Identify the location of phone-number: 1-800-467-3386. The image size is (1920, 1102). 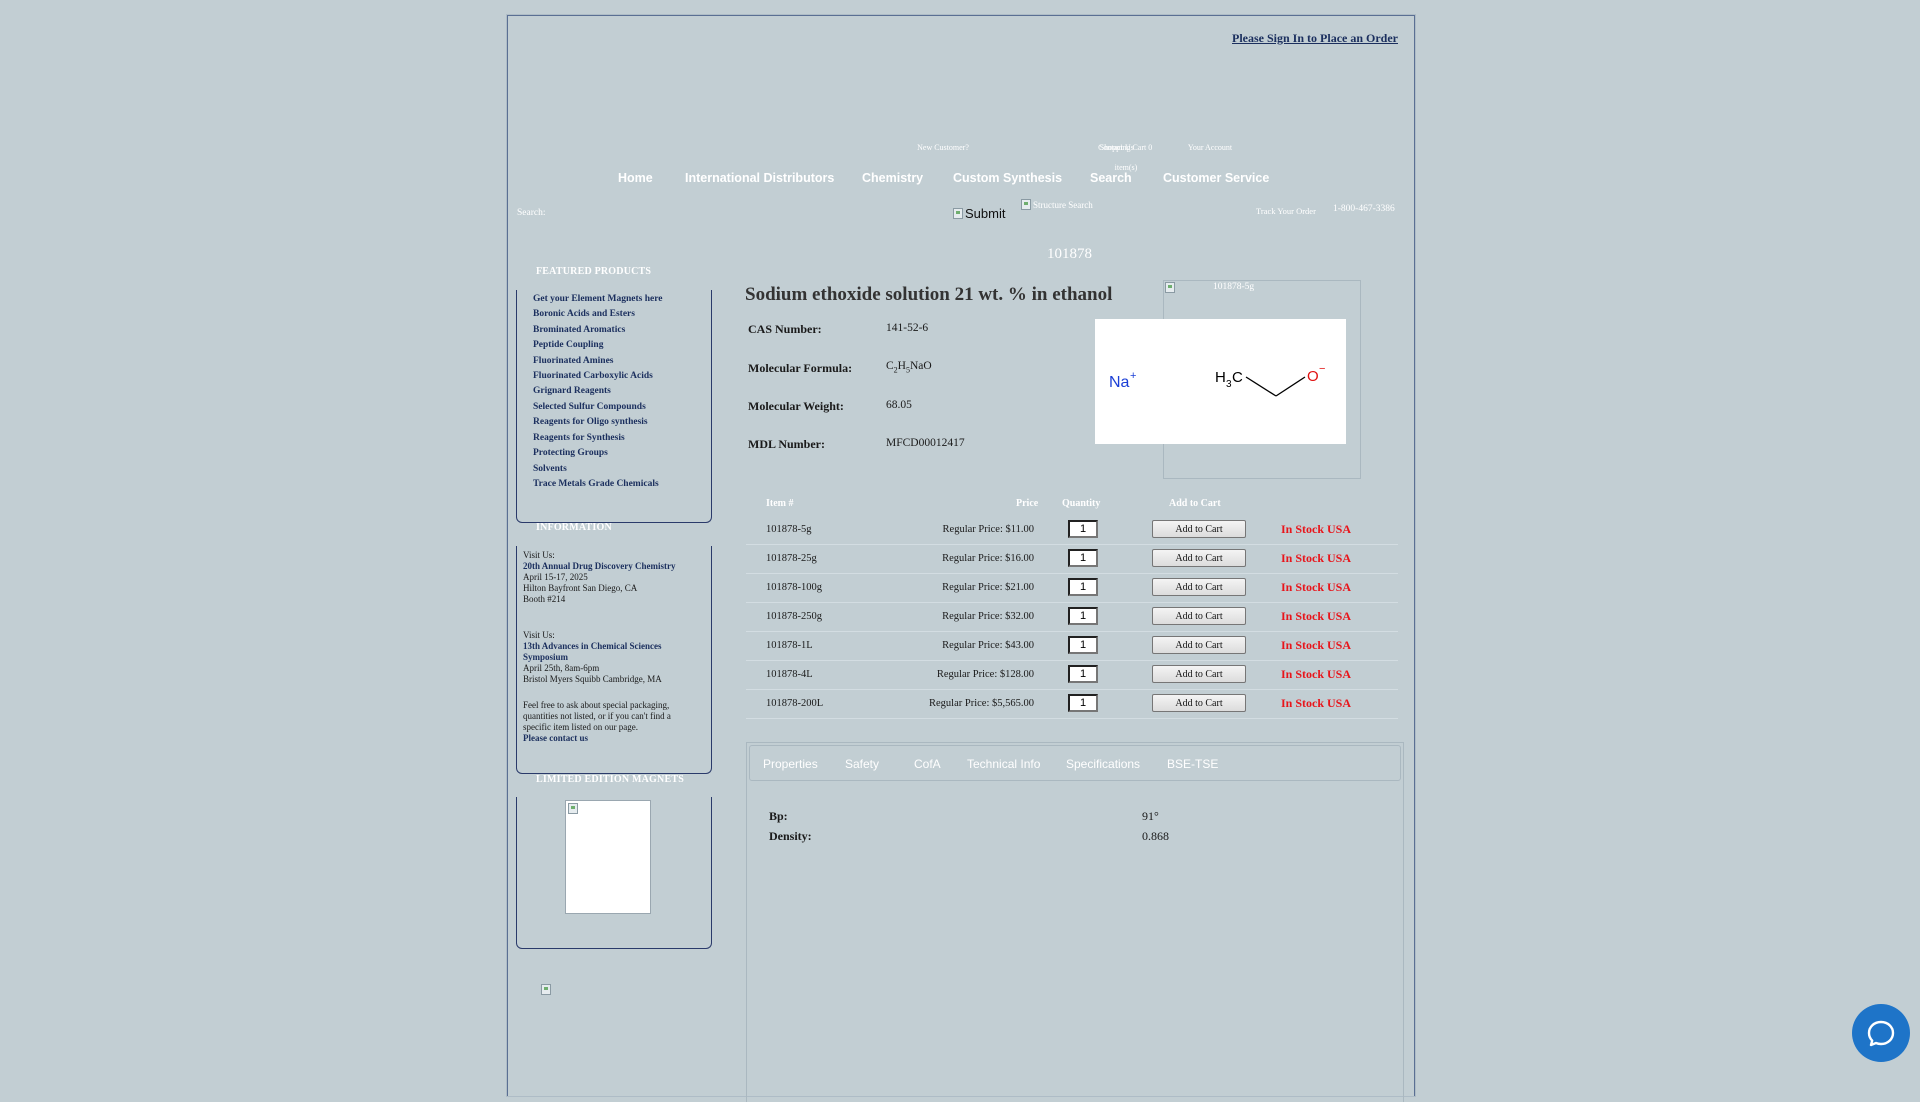
(1364, 209).